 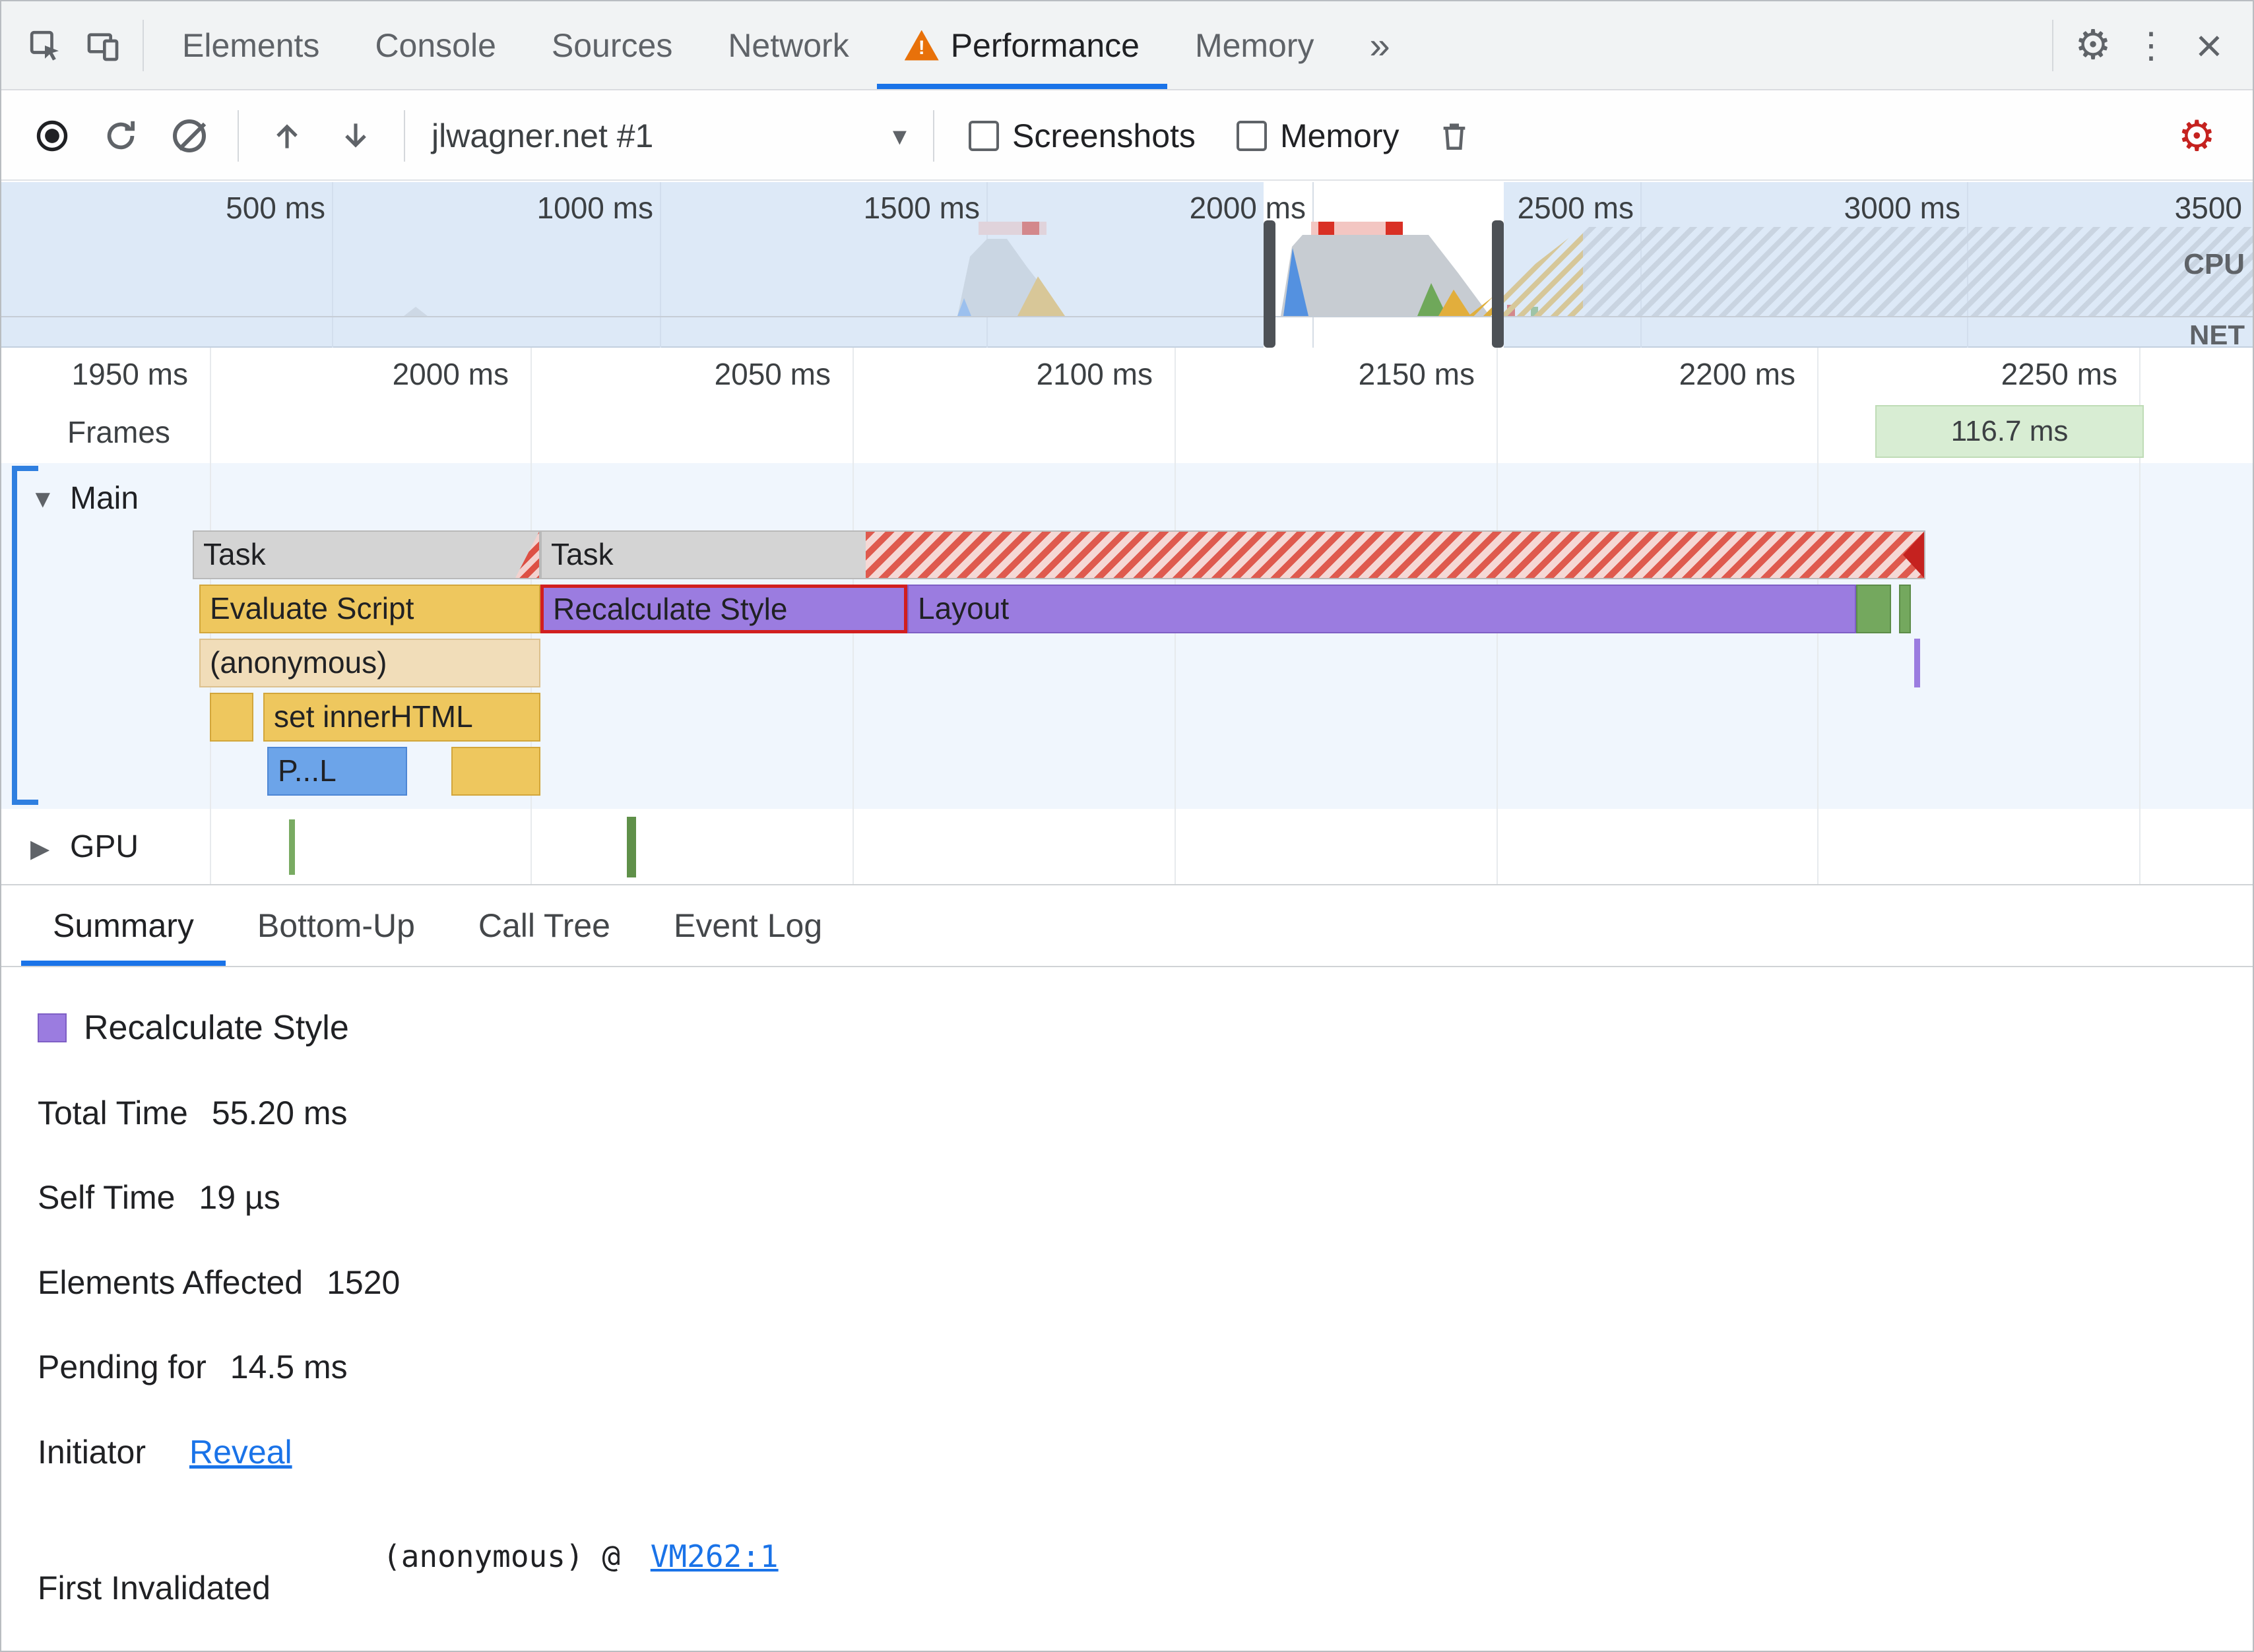 What do you see at coordinates (104, 498) in the screenshot?
I see `main-track-label: Main` at bounding box center [104, 498].